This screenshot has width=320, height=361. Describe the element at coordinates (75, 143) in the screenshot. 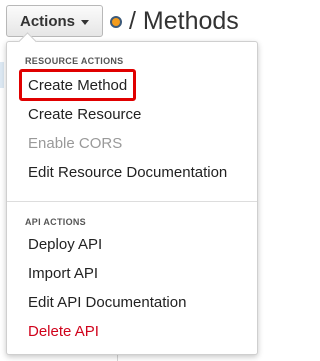

I see `menu-item-enable-cors: Enable CORS` at that location.